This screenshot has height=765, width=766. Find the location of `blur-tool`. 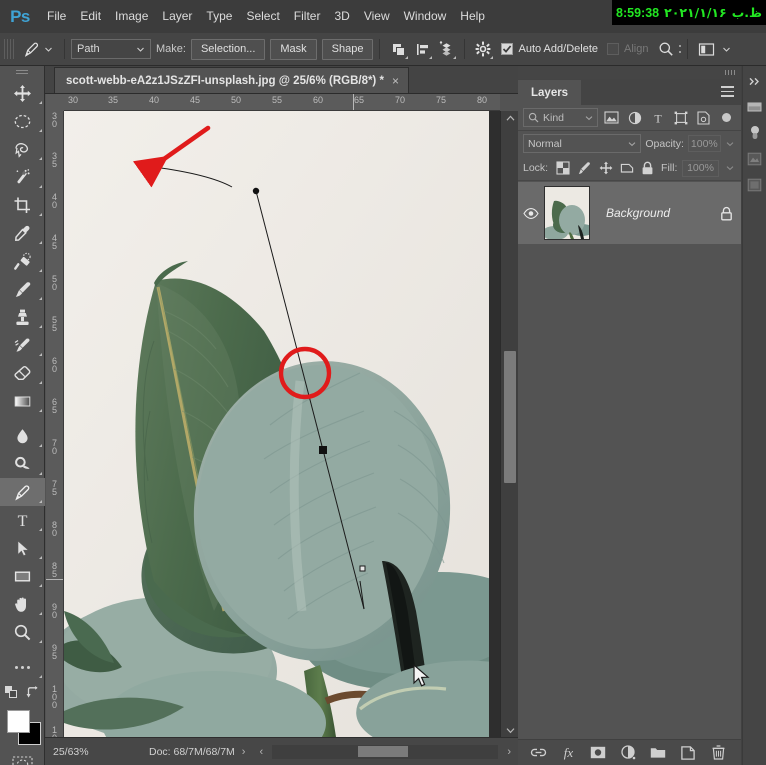

blur-tool is located at coordinates (22, 436).